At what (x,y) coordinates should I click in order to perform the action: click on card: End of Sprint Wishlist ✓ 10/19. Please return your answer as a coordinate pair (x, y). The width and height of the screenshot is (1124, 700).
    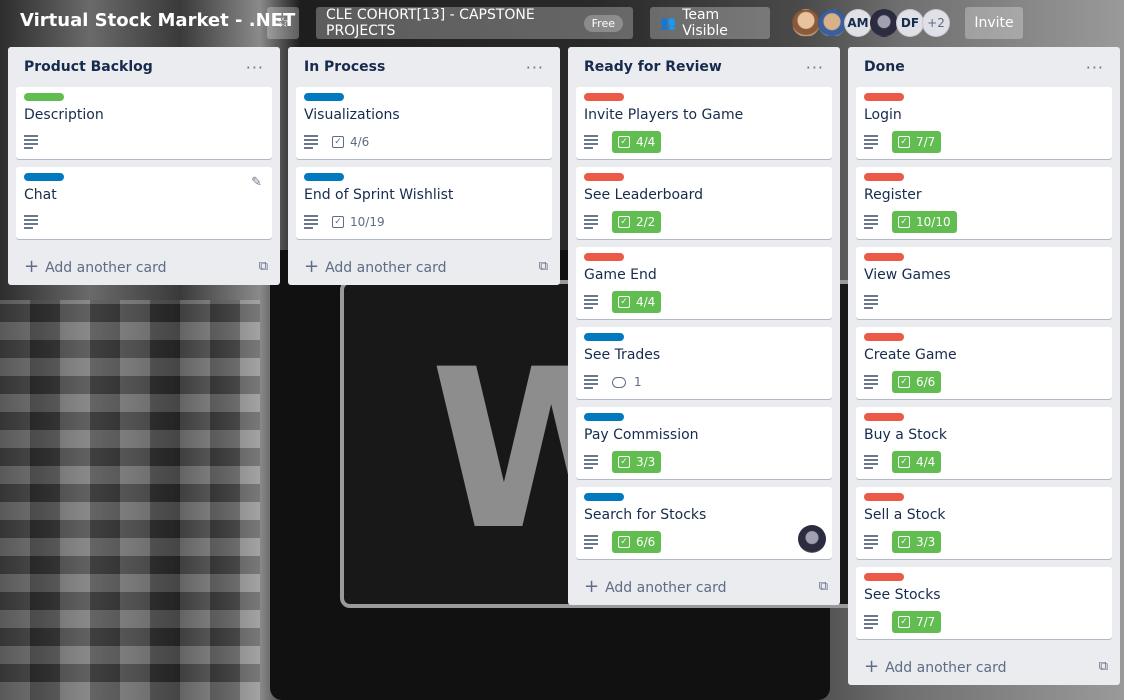
    Looking at the image, I should click on (424, 203).